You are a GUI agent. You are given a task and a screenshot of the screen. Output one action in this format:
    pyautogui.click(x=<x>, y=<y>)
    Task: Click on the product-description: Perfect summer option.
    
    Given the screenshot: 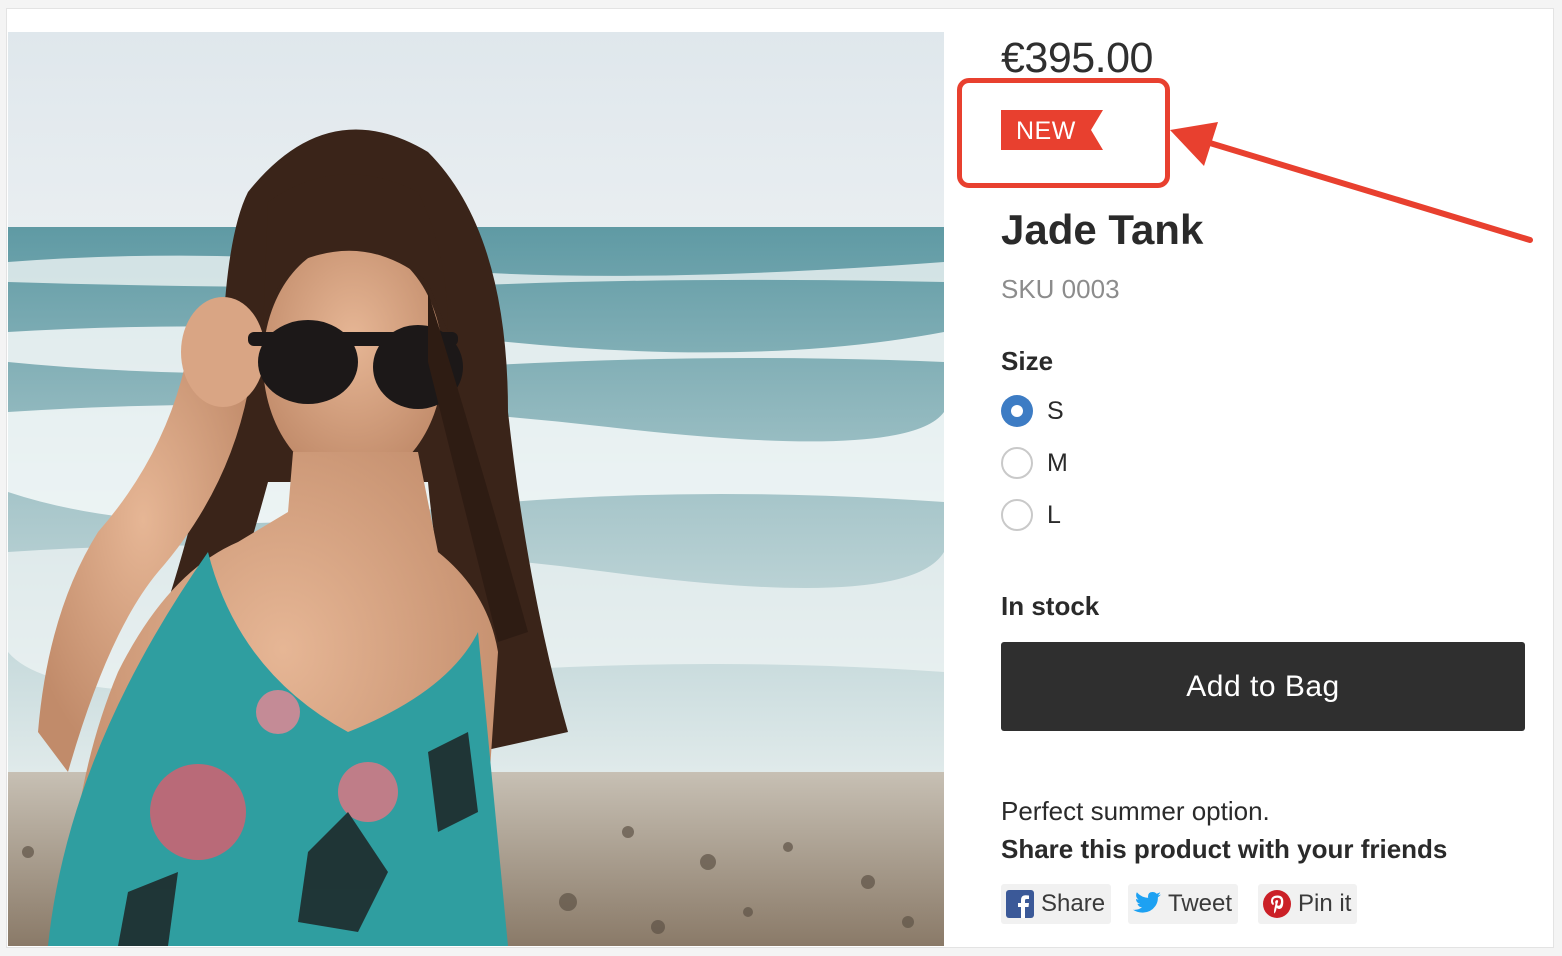 What is the action you would take?
    pyautogui.click(x=1135, y=811)
    